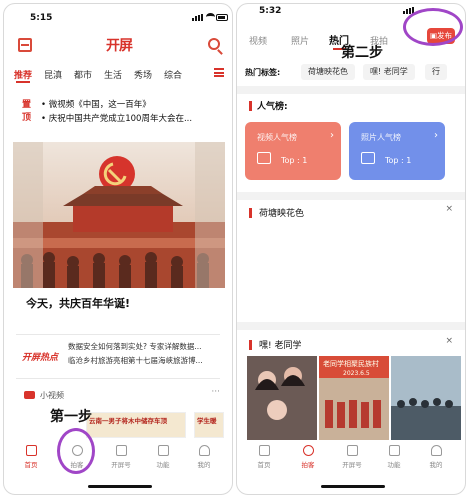 The width and height of the screenshot is (470, 500). I want to click on video-thumb: 学生暖, so click(209, 425).